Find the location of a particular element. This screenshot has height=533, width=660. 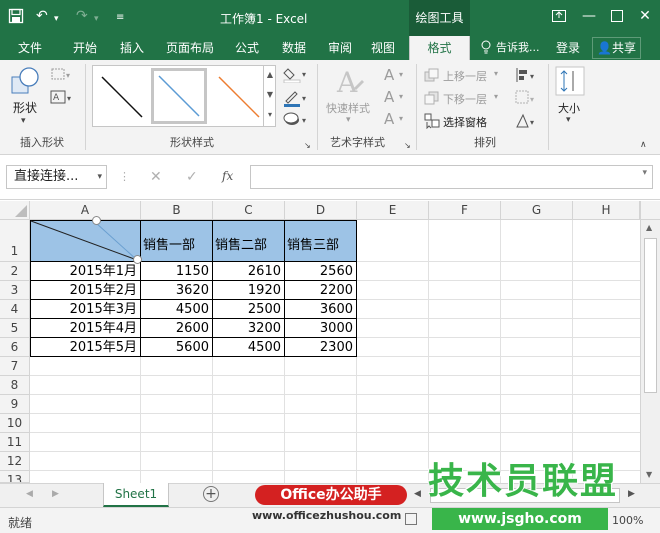

hscroll-right-icon: ▶ is located at coordinates (631, 494).